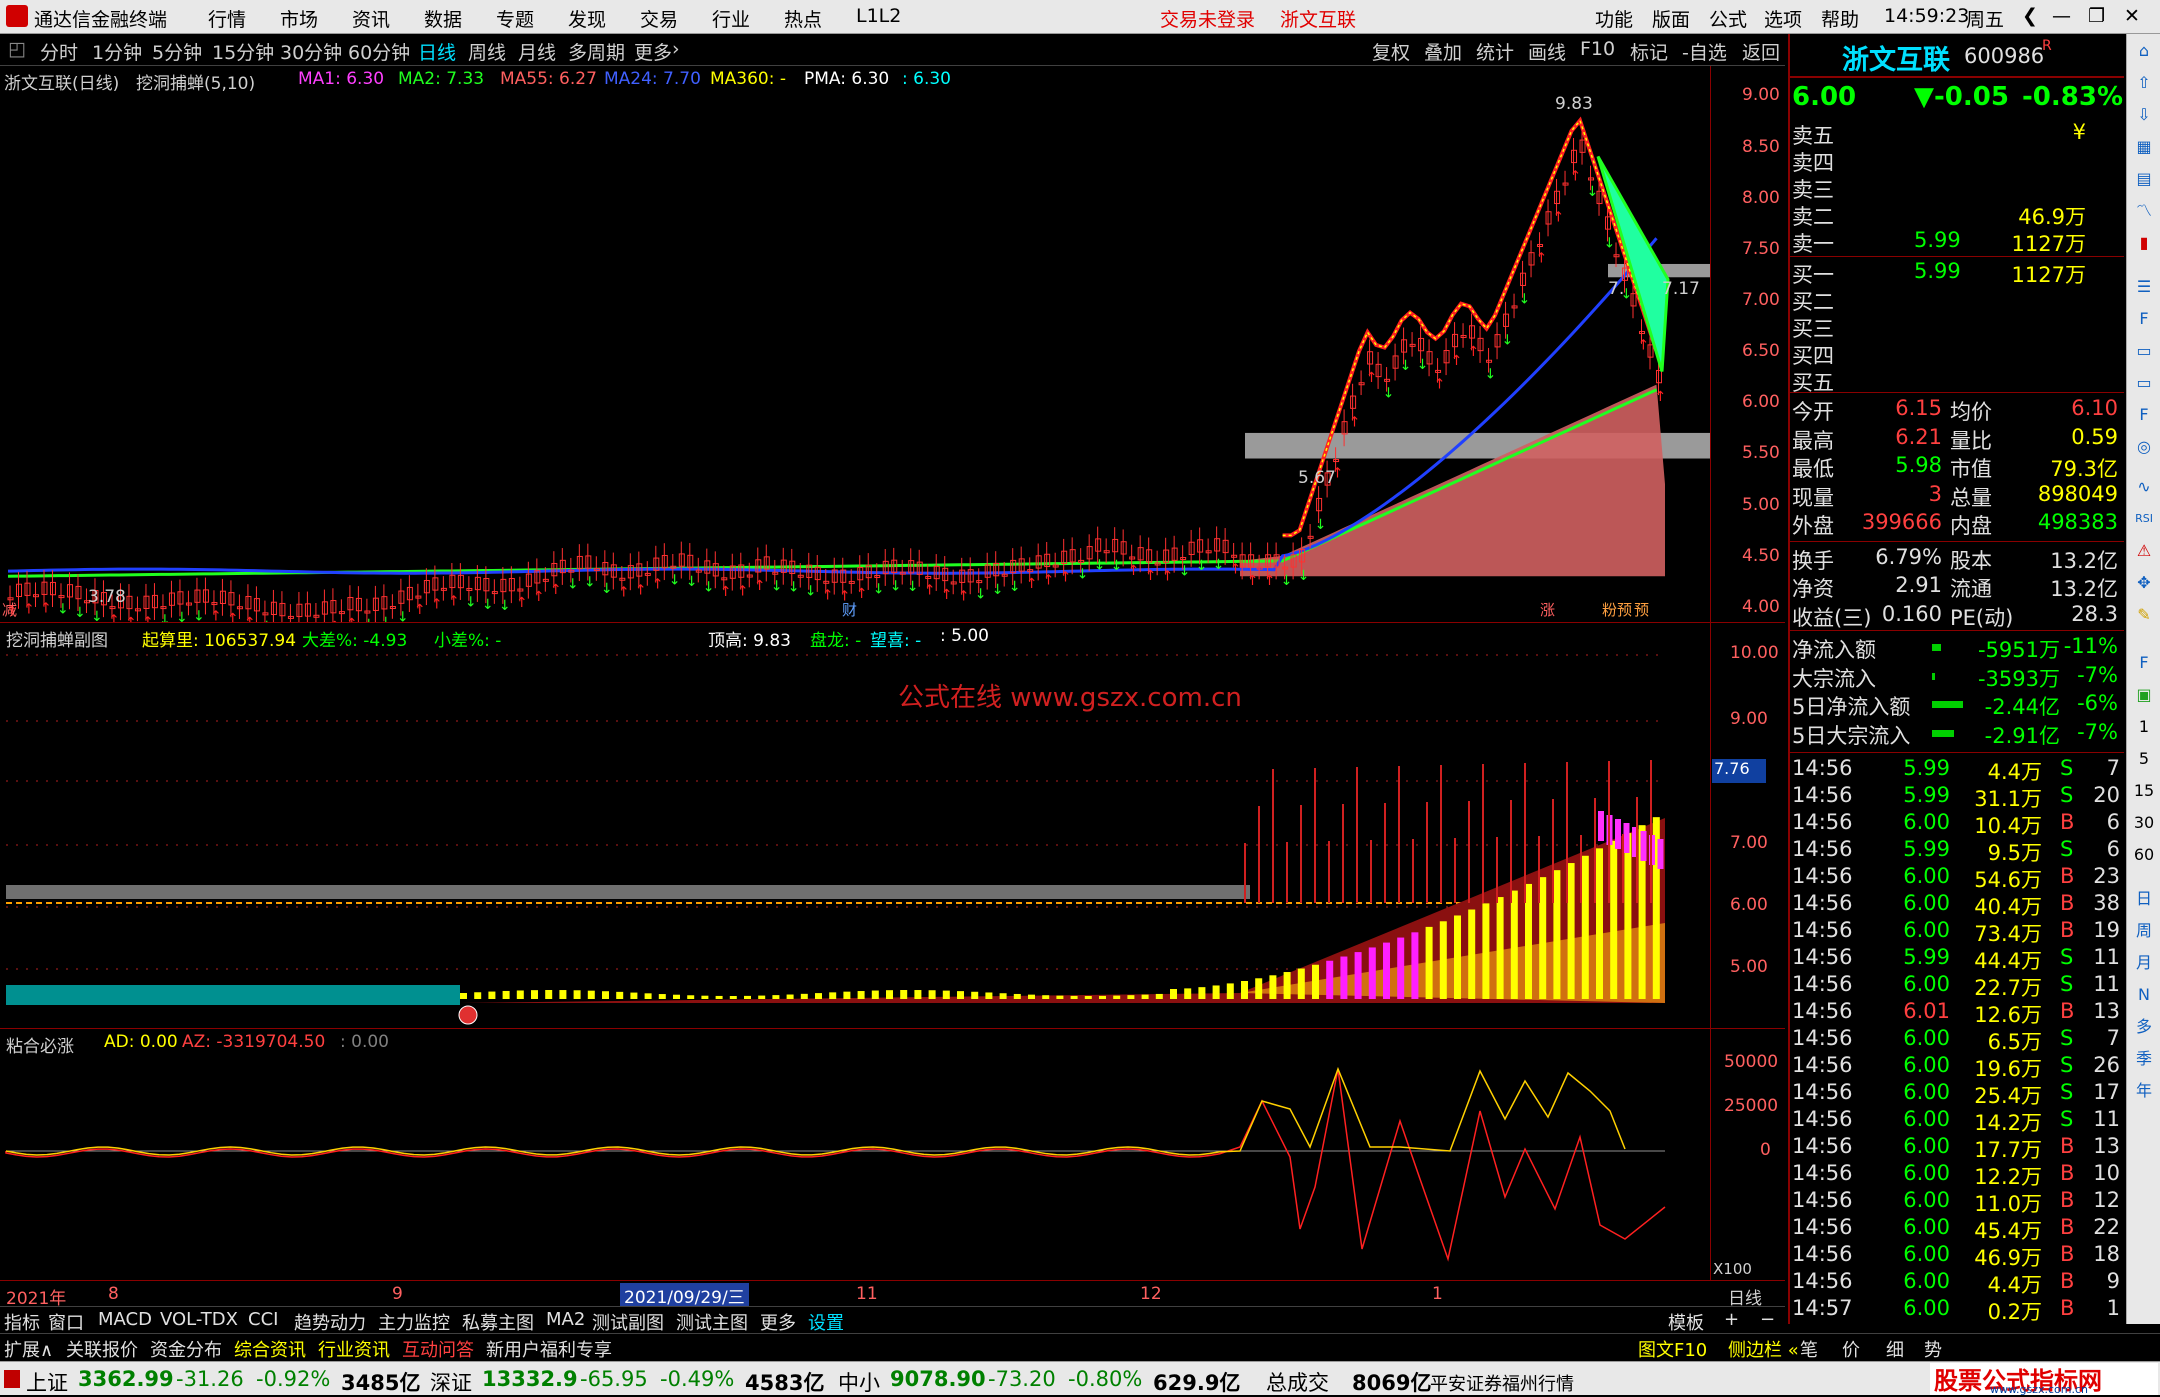  What do you see at coordinates (1728, 18) in the screenshot?
I see `menu-gongshi: 公式` at bounding box center [1728, 18].